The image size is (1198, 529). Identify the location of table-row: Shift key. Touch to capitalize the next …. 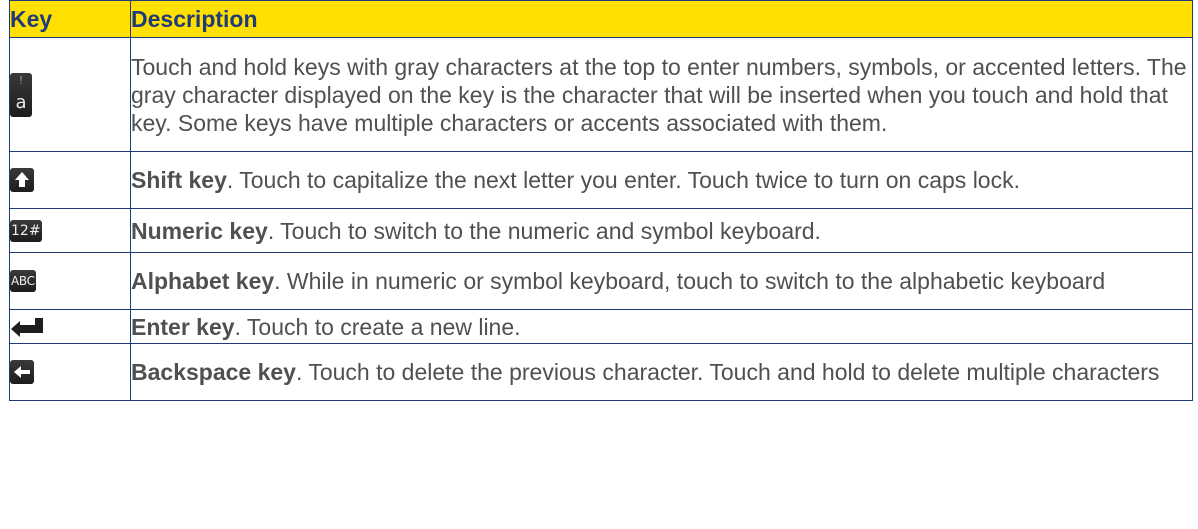
(601, 180).